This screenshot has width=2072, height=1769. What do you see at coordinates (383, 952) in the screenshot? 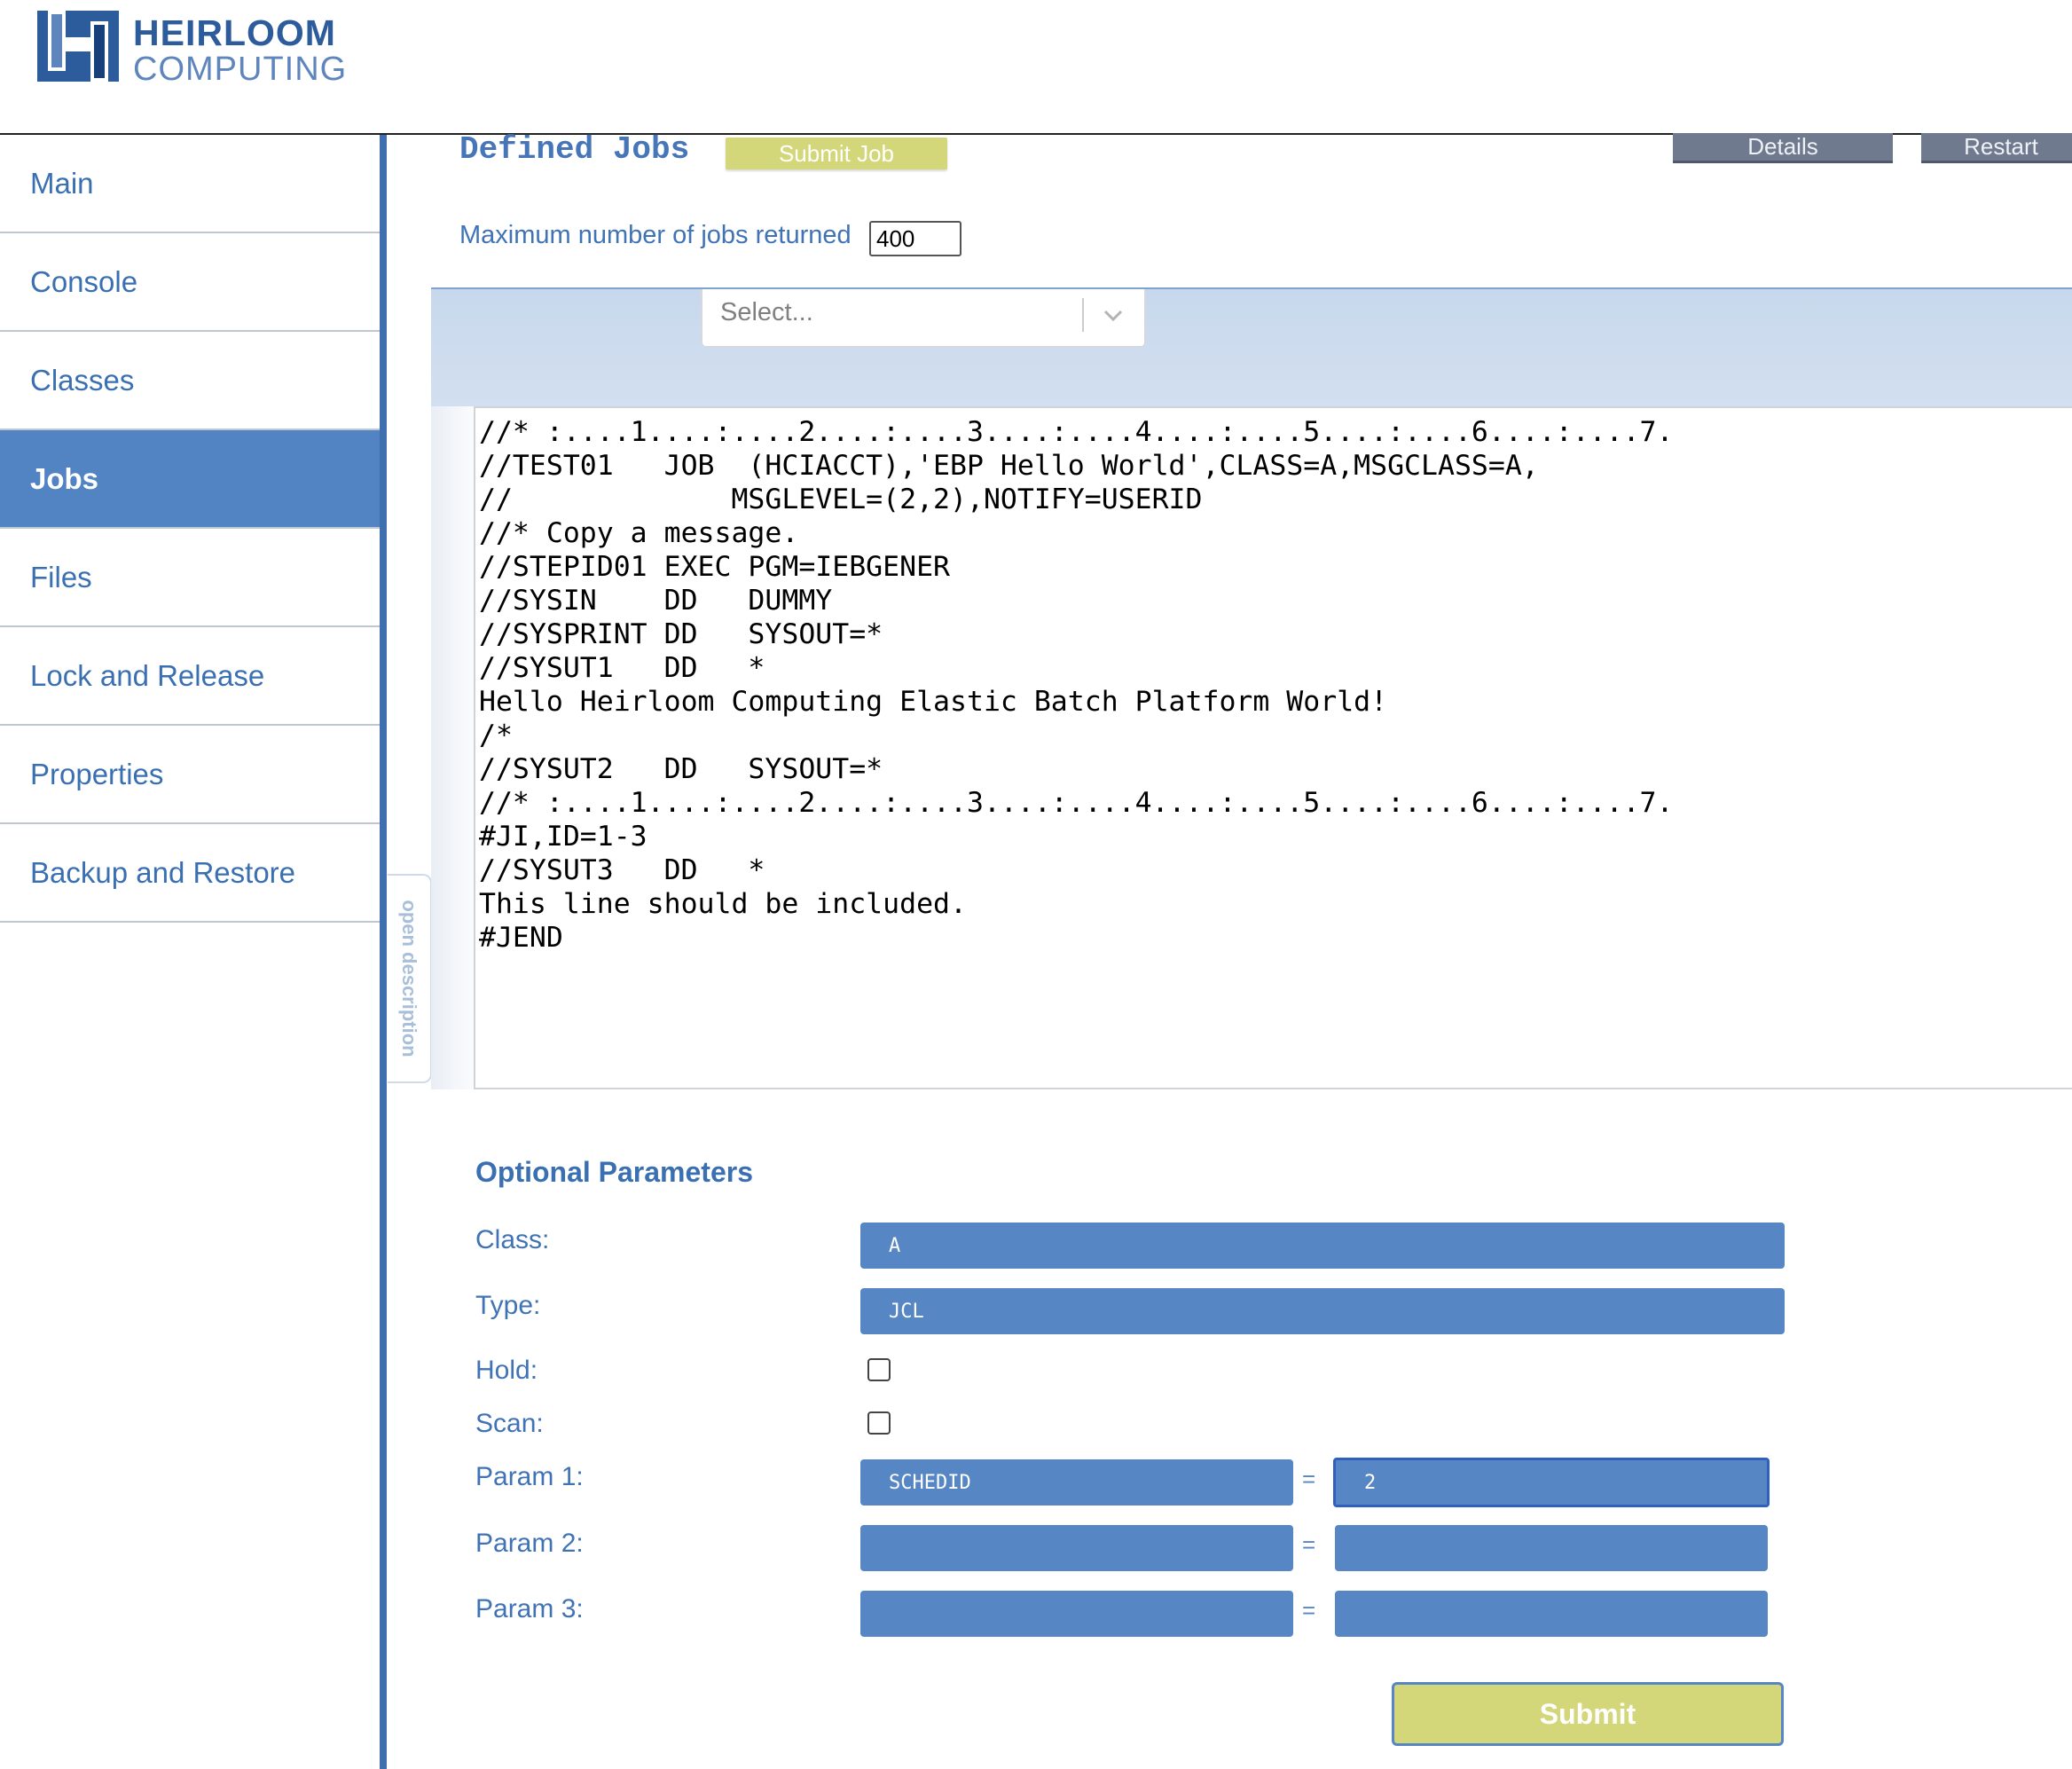
I see `sidebar-divider` at bounding box center [383, 952].